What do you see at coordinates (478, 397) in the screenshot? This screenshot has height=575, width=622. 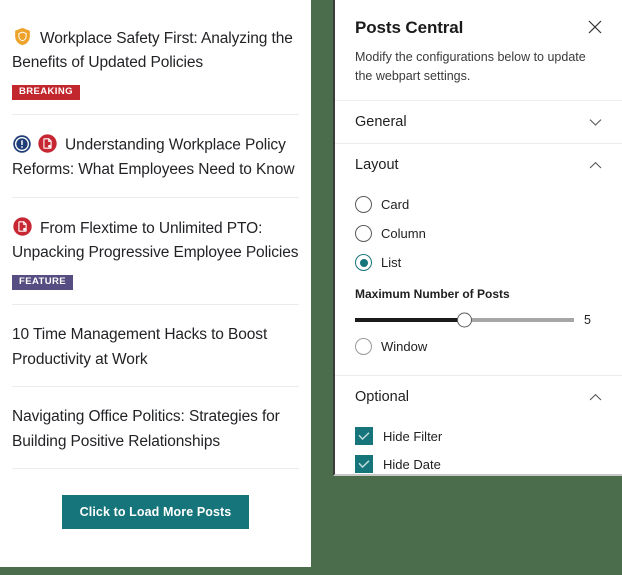 I see `section-header-optional: Optional` at bounding box center [478, 397].